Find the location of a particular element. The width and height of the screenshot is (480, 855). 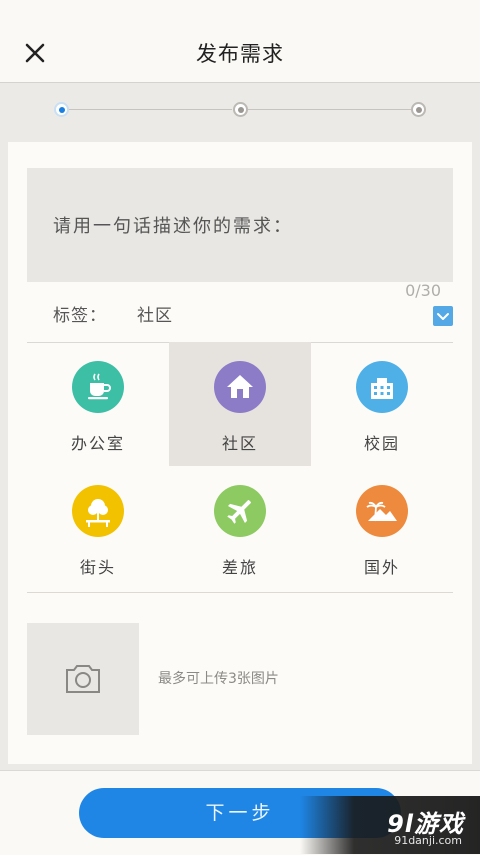

photo-upload-hint: 最多可上传3张图片 is located at coordinates (218, 679).